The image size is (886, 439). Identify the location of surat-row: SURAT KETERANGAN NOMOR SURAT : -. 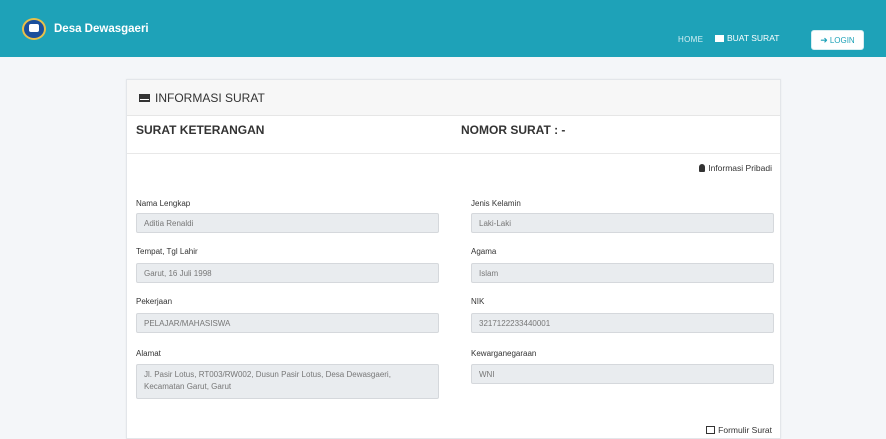
(453, 137).